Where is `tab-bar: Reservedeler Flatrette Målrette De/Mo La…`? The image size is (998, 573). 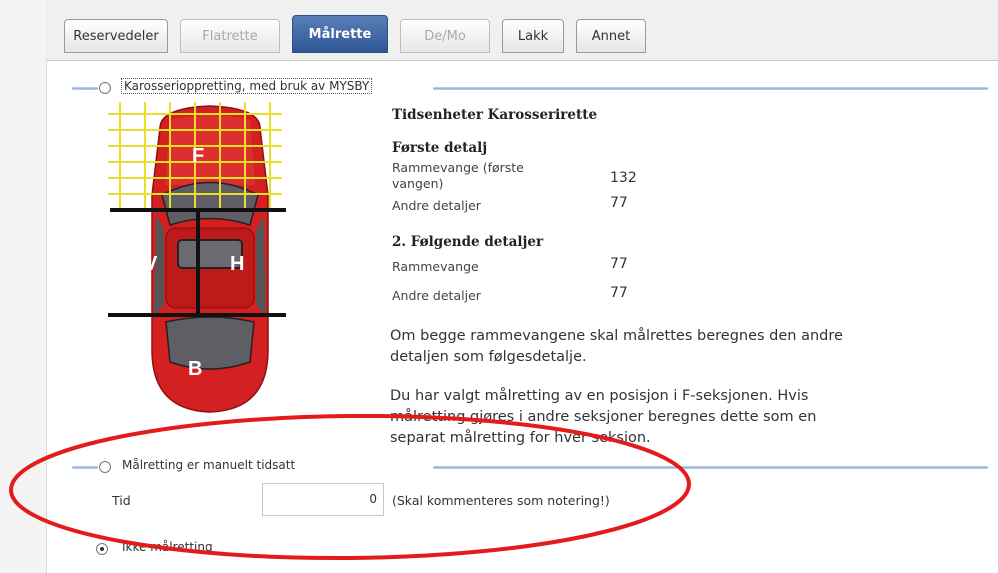 tab-bar: Reservedeler Flatrette Målrette De/Mo La… is located at coordinates (522, 30).